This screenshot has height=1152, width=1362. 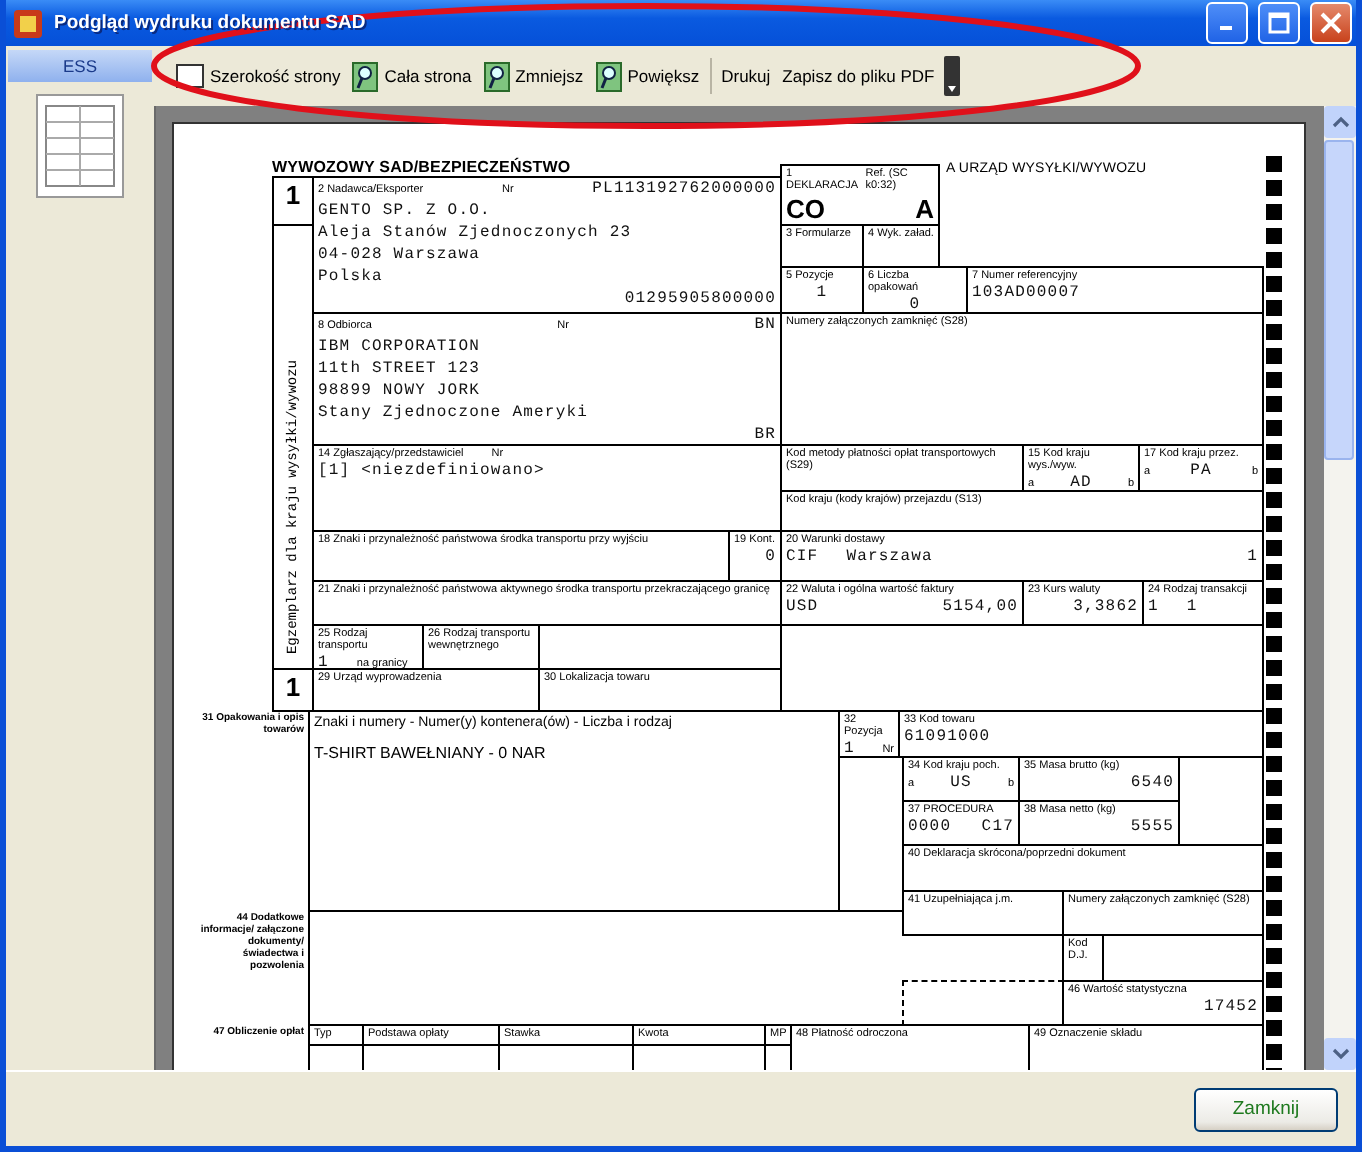 What do you see at coordinates (351, 278) in the screenshot?
I see `field-value: Polska` at bounding box center [351, 278].